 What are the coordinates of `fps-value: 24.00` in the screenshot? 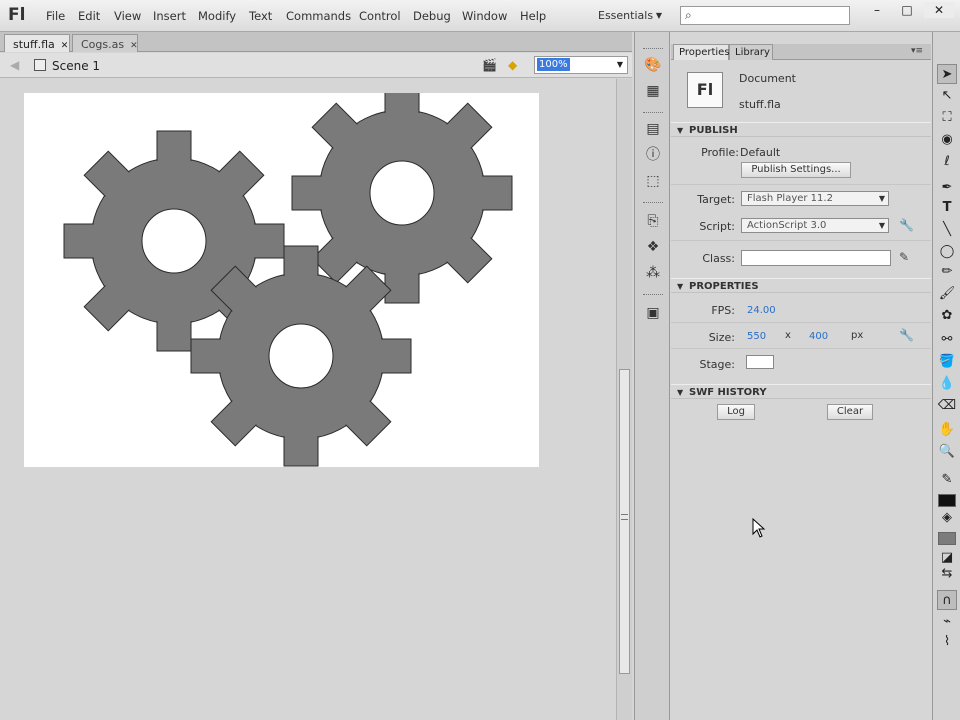 It's located at (761, 310).